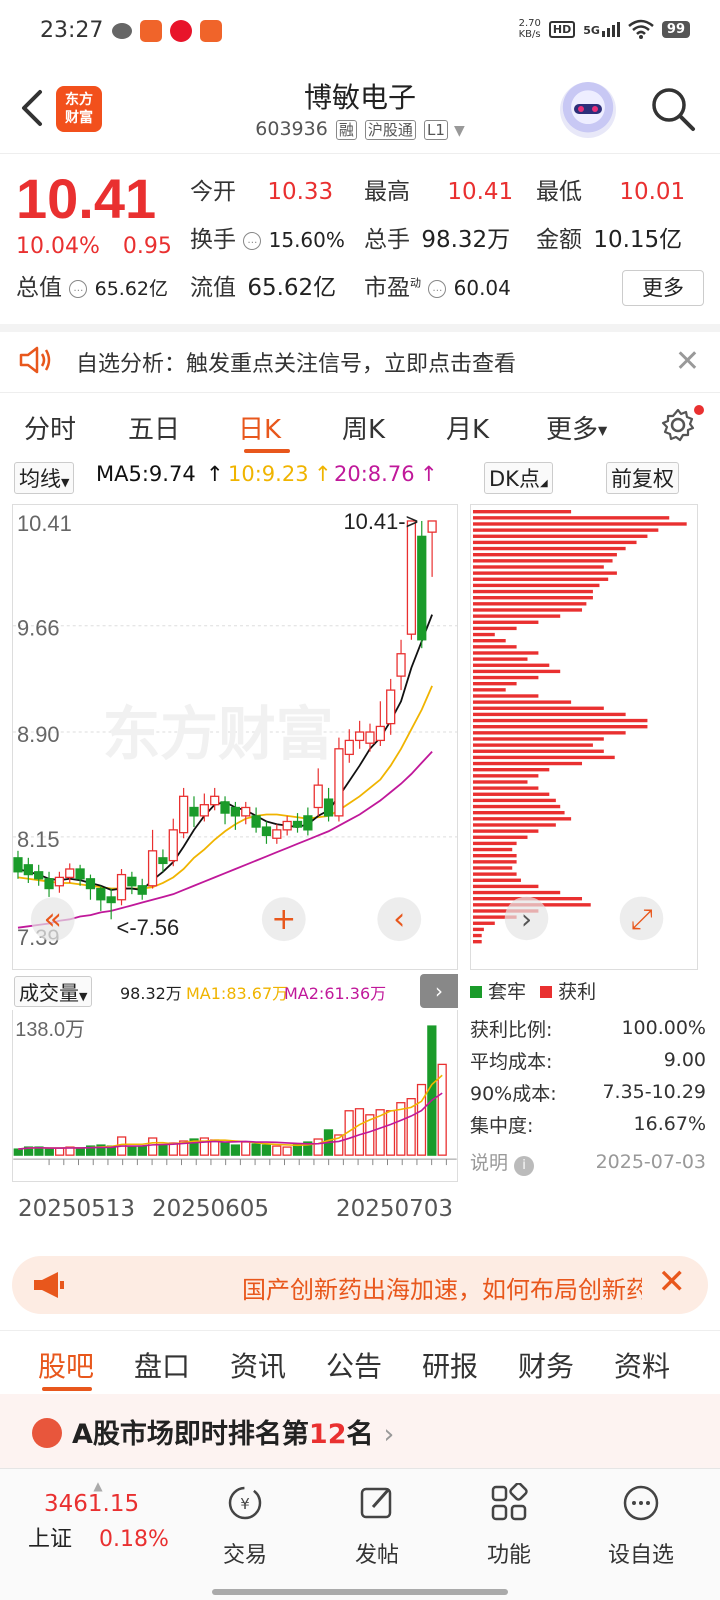 This screenshot has width=720, height=1600. What do you see at coordinates (641, 1526) in the screenshot?
I see `nav-watchlist: 设自选` at bounding box center [641, 1526].